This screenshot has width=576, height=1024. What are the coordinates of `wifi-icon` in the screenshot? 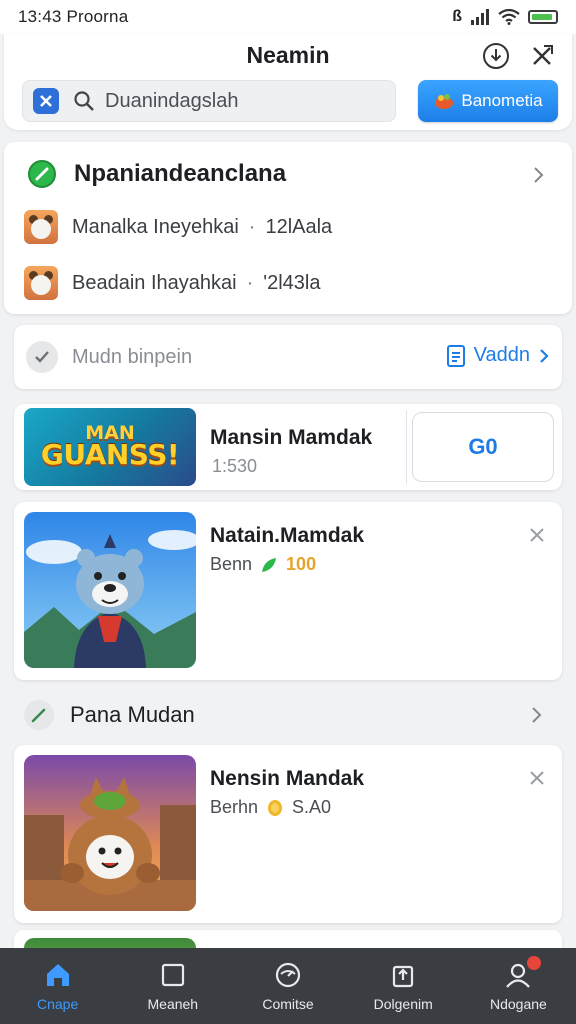 It's located at (509, 17).